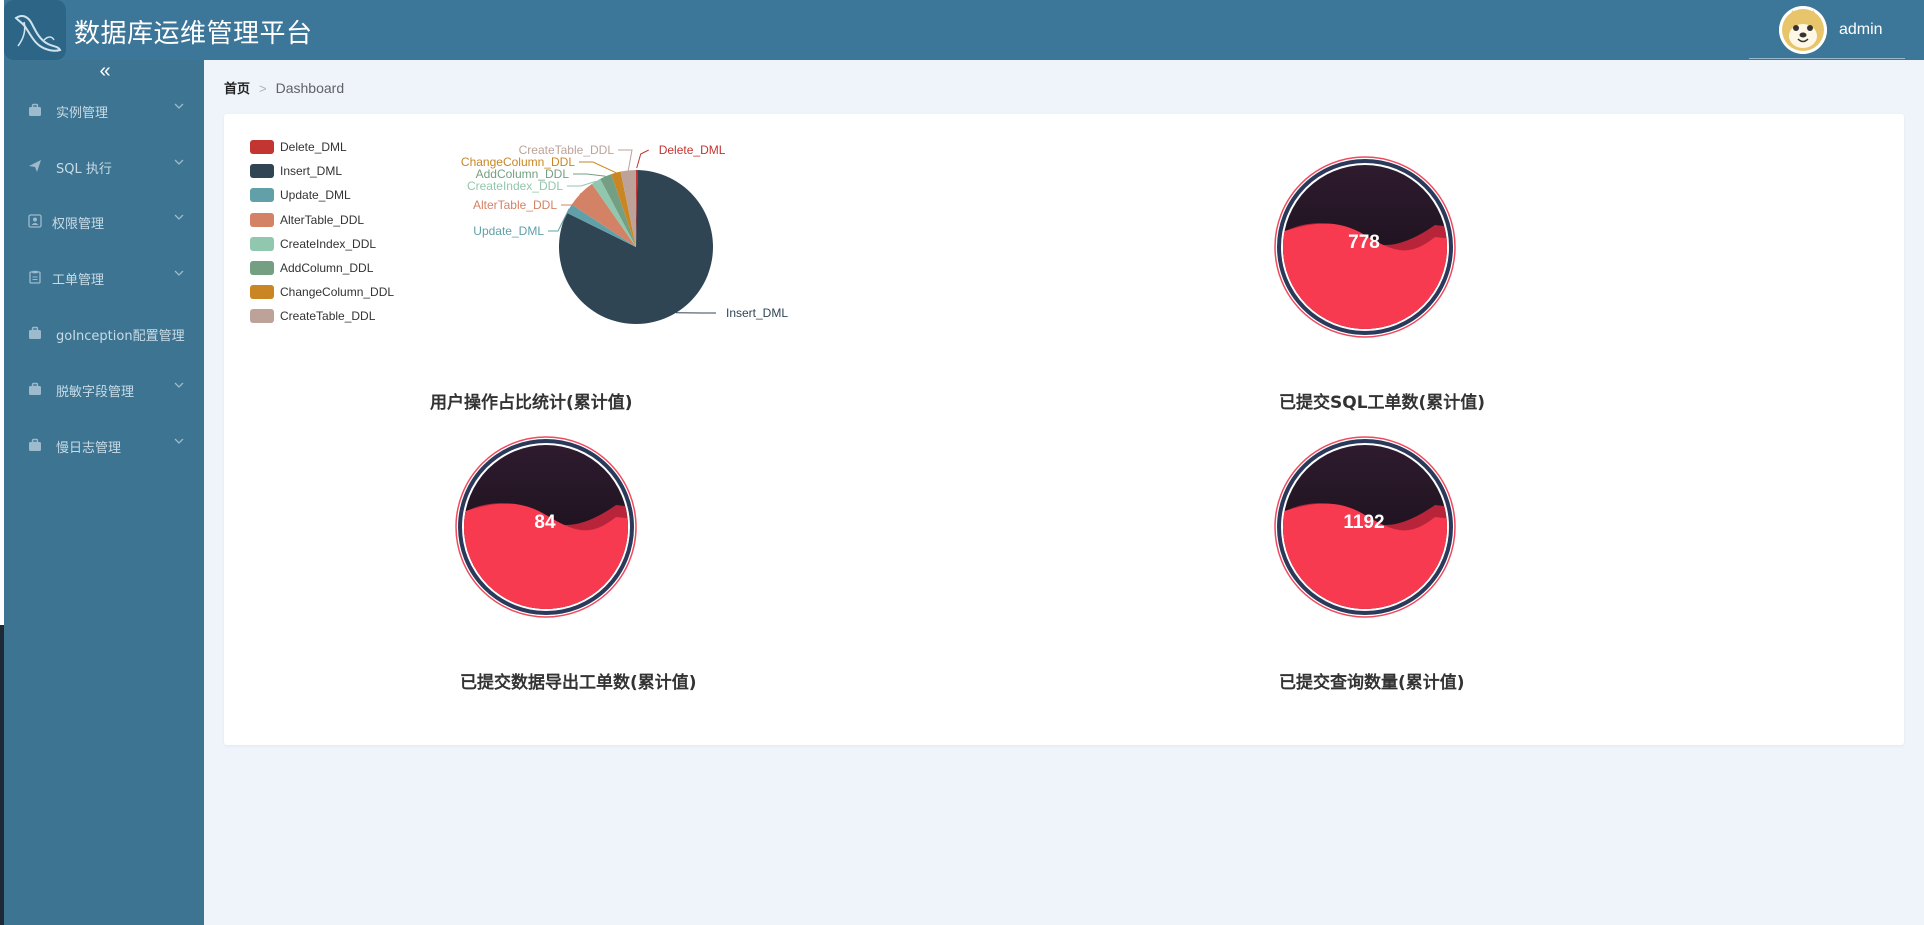 The height and width of the screenshot is (925, 1924). Describe the element at coordinates (84, 169) in the screenshot. I see `sidebar-item-label: SQL 执行` at that location.